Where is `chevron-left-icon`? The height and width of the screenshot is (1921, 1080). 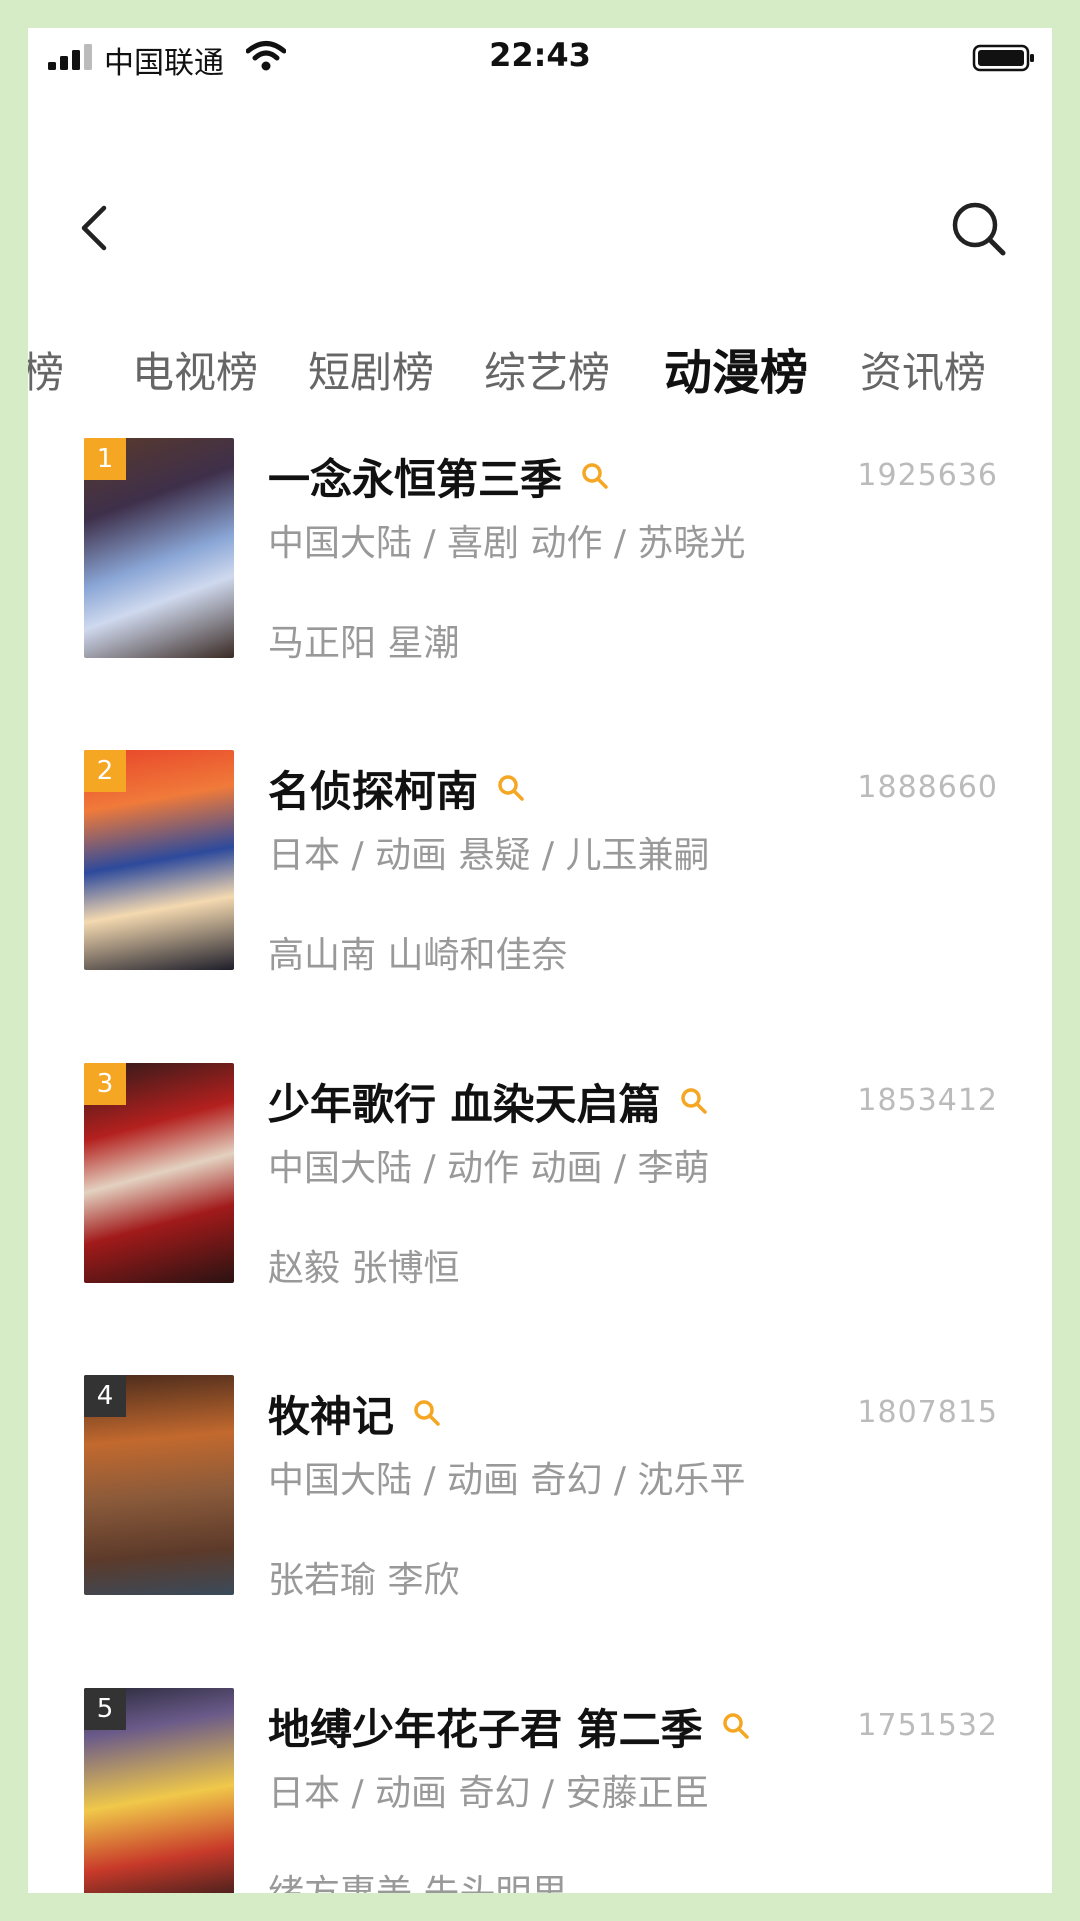 chevron-left-icon is located at coordinates (94, 228).